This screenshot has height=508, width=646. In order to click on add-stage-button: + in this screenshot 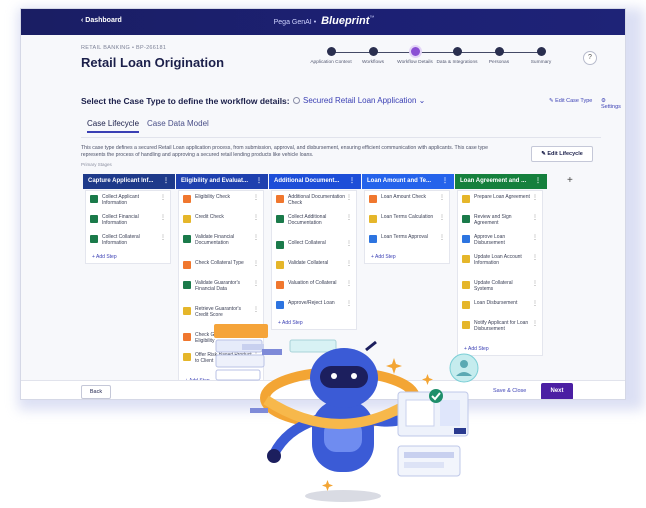, I will do `click(570, 180)`.